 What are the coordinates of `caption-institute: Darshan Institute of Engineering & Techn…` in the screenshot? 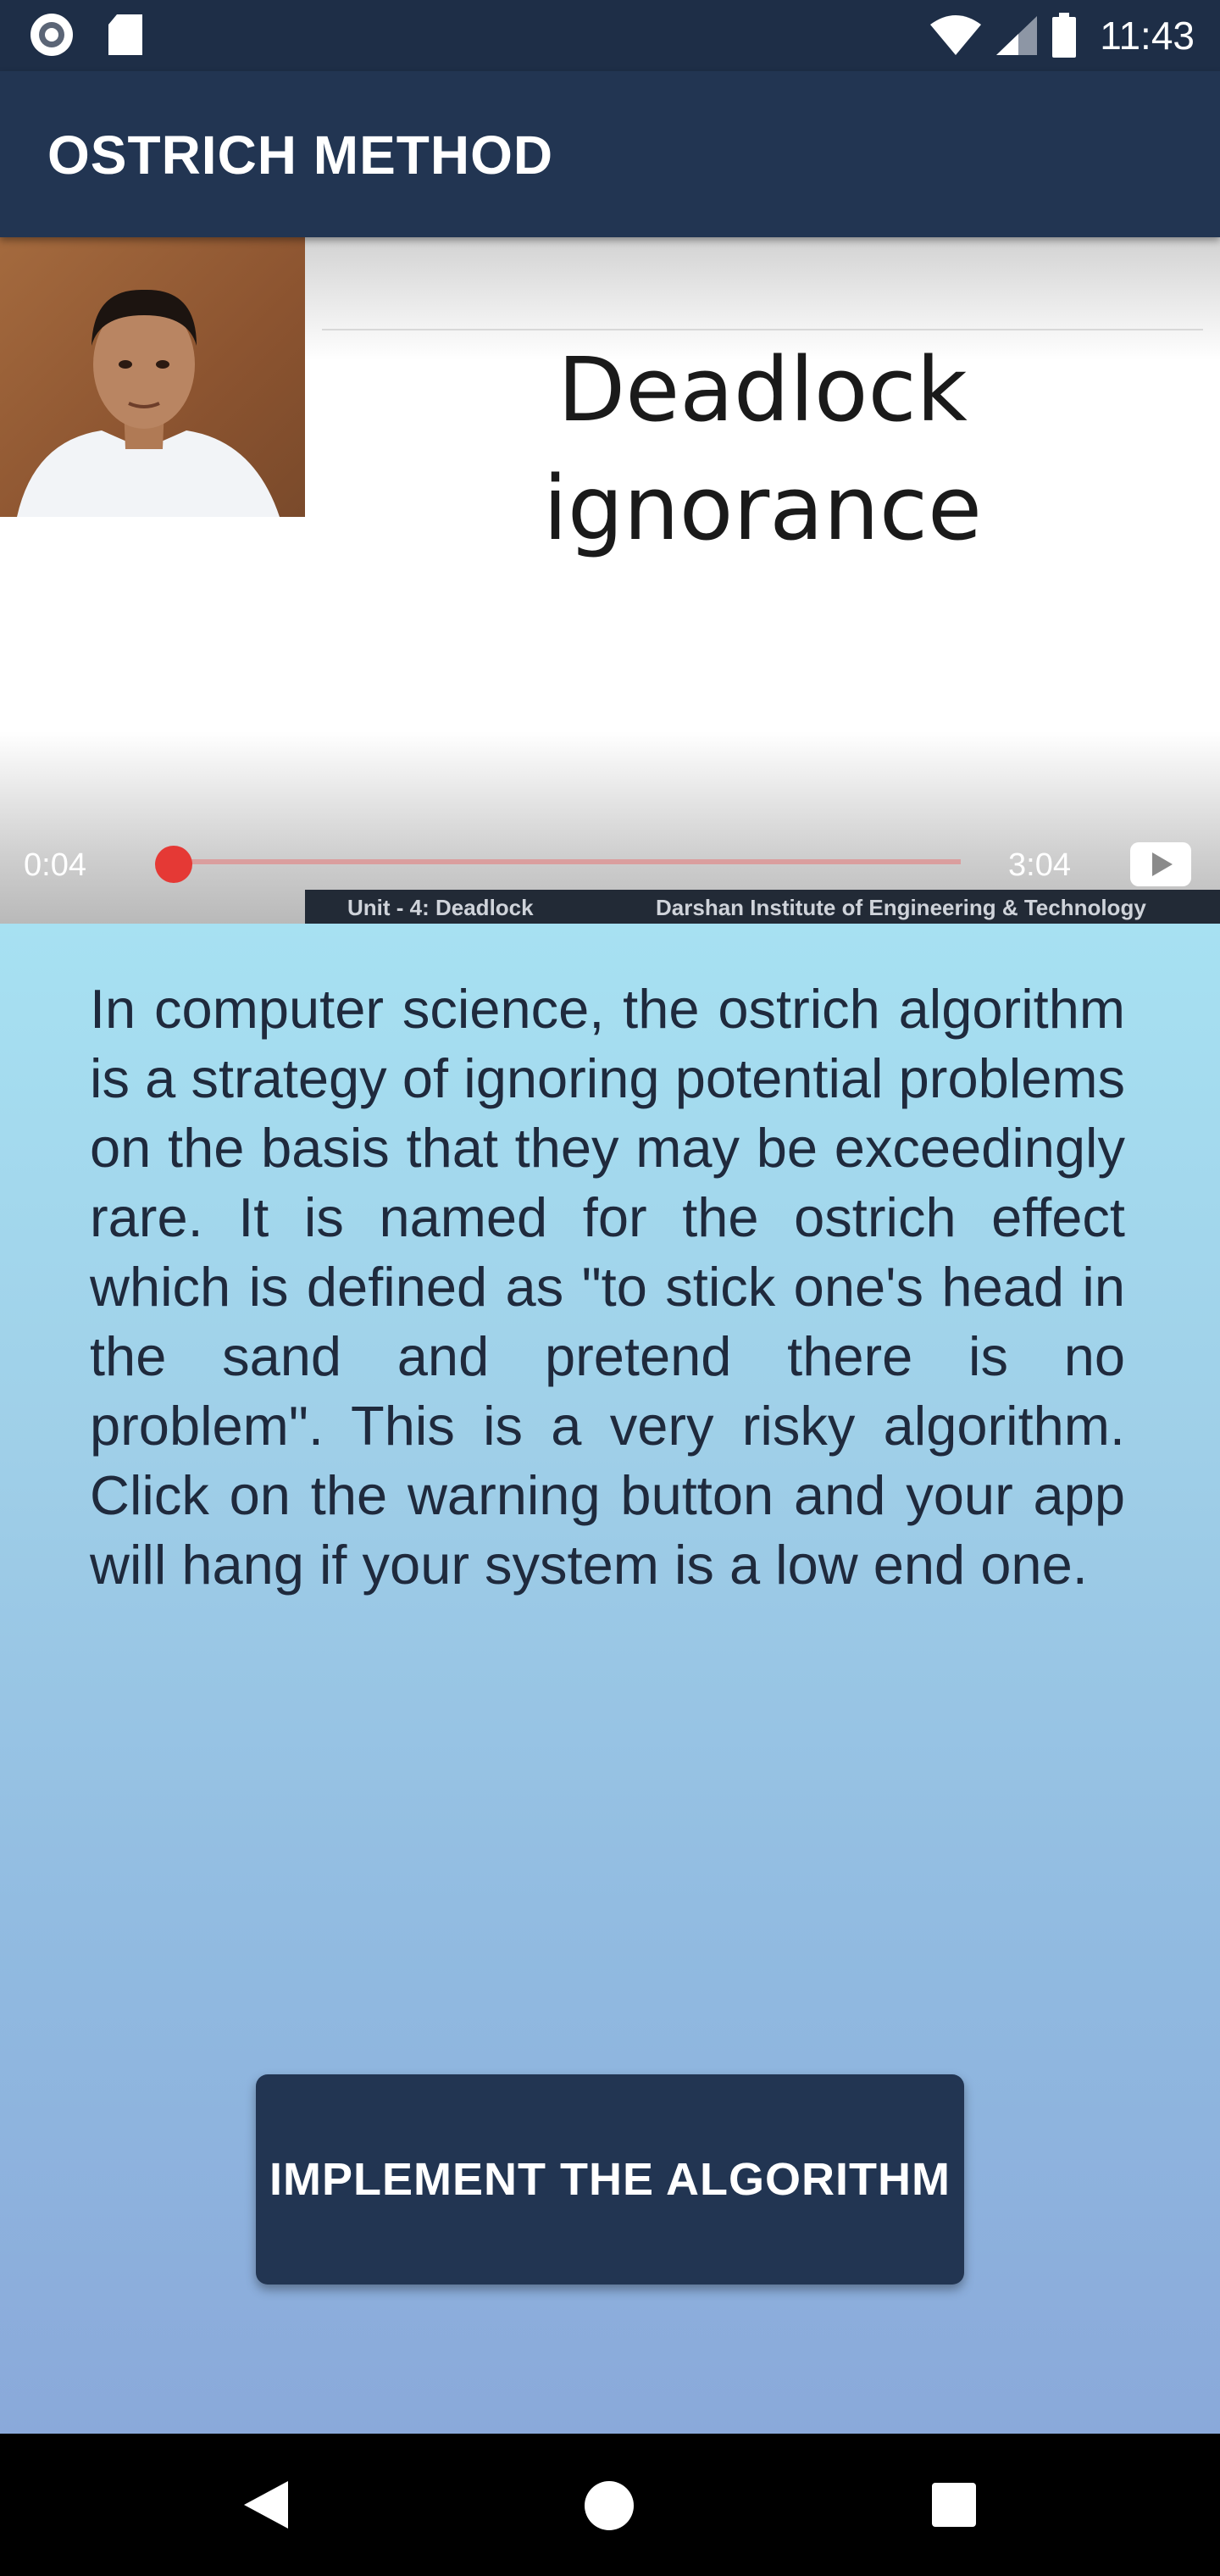 It's located at (901, 907).